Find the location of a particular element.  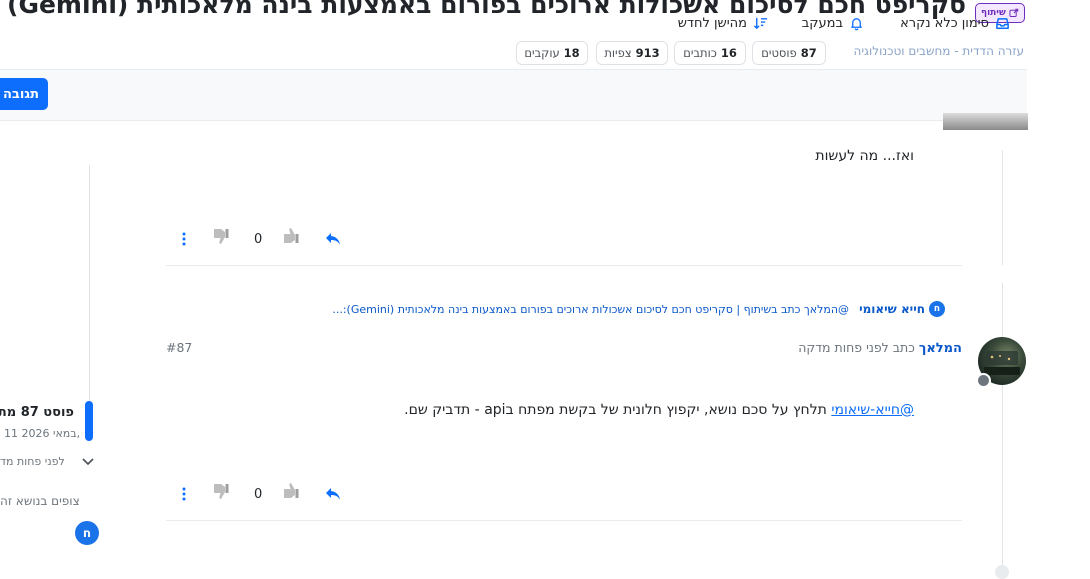

posts-count: 87 is located at coordinates (808, 53).